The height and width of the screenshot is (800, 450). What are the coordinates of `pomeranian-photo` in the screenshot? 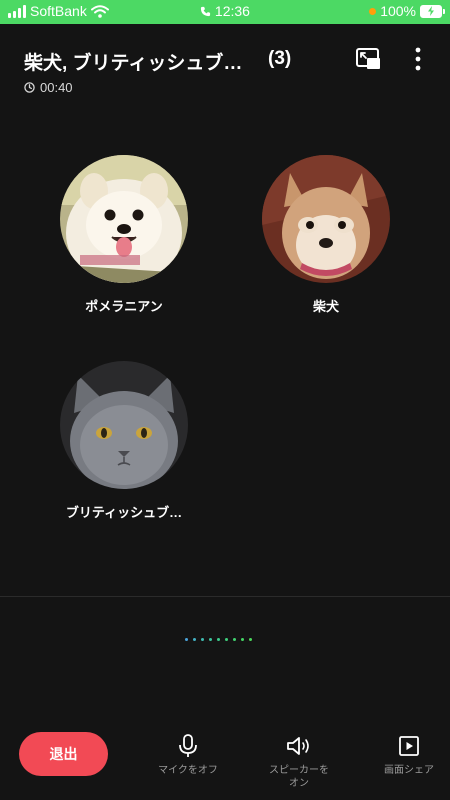 It's located at (124, 219).